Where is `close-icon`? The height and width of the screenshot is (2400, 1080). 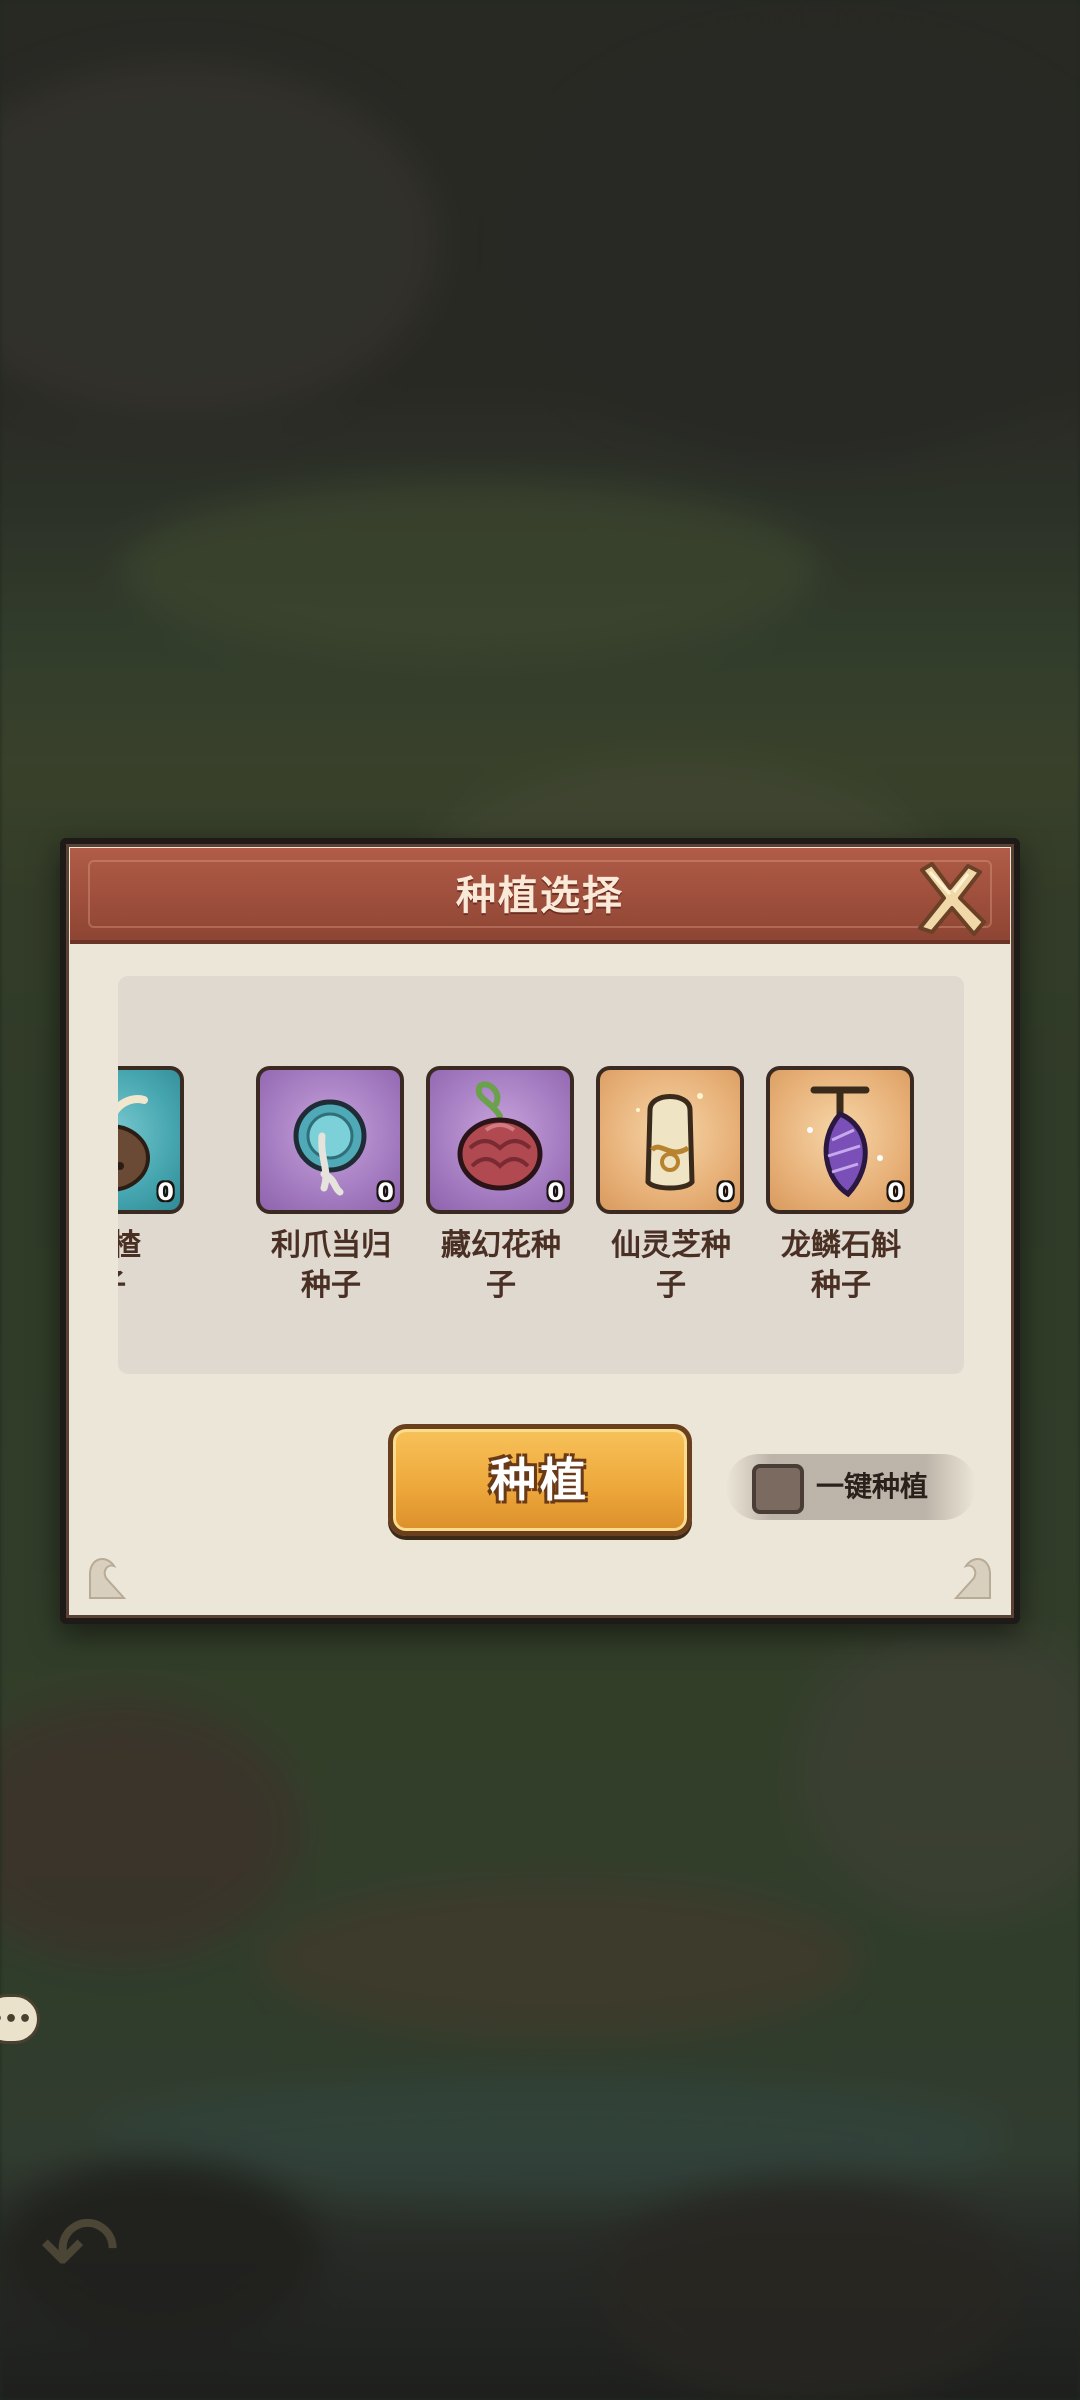 close-icon is located at coordinates (952, 899).